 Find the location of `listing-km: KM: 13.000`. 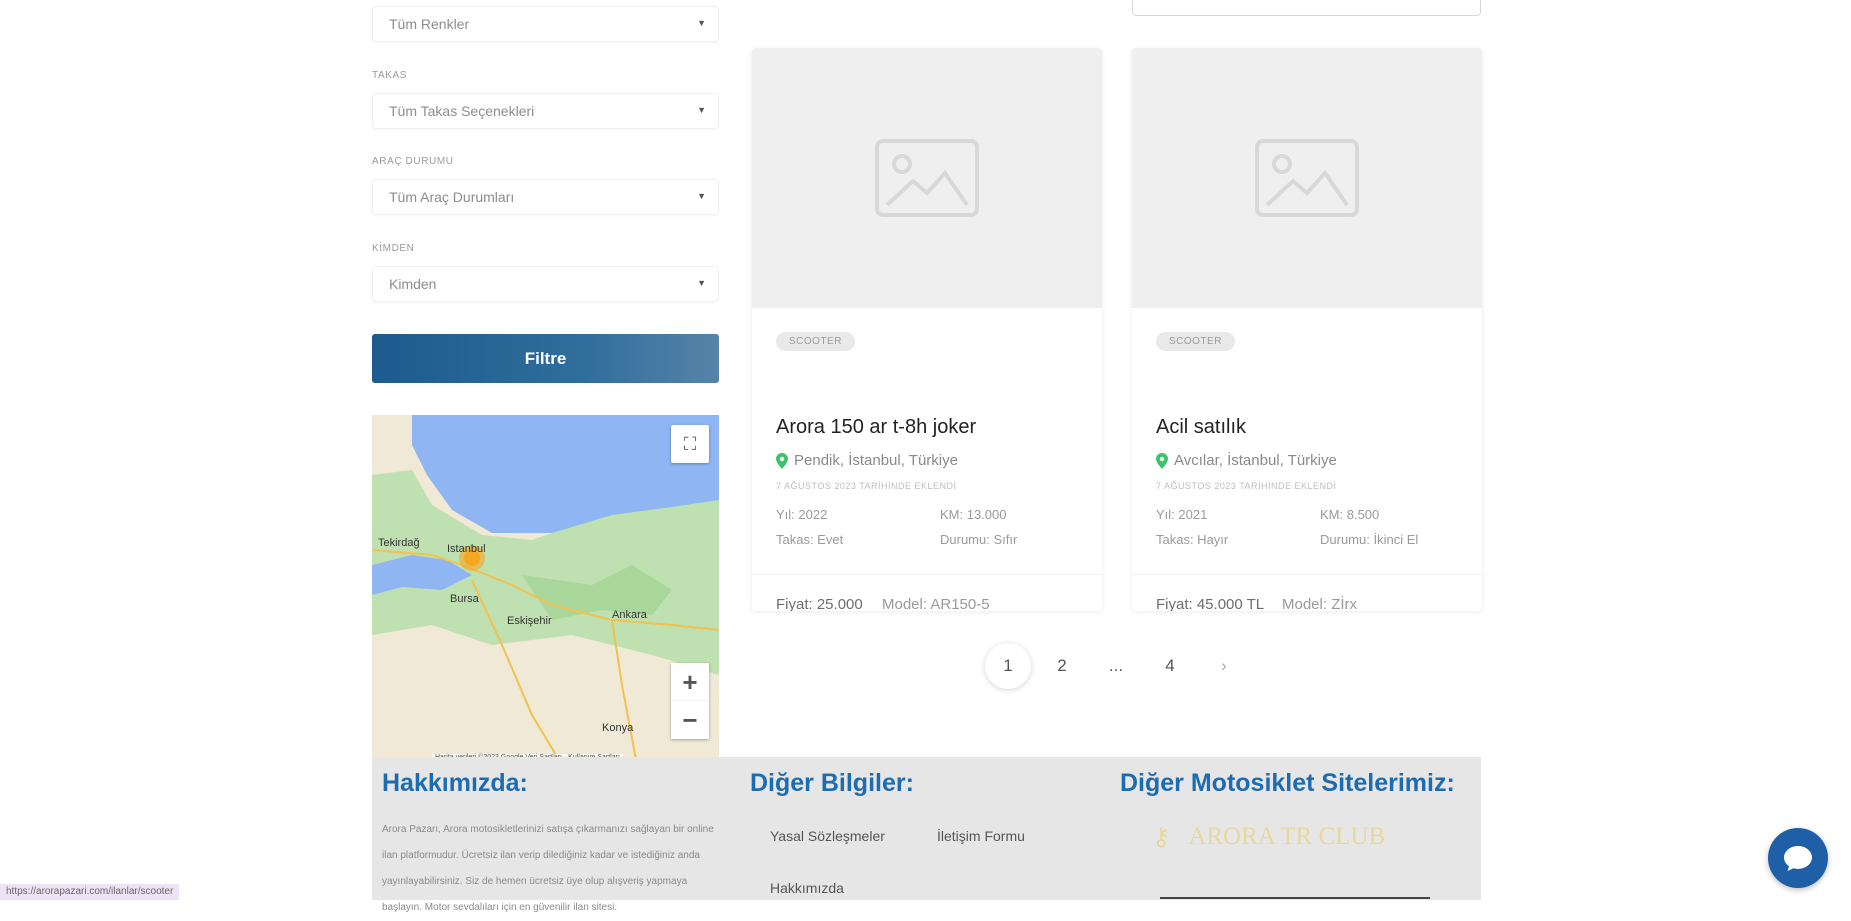

listing-km: KM: 13.000 is located at coordinates (973, 514).